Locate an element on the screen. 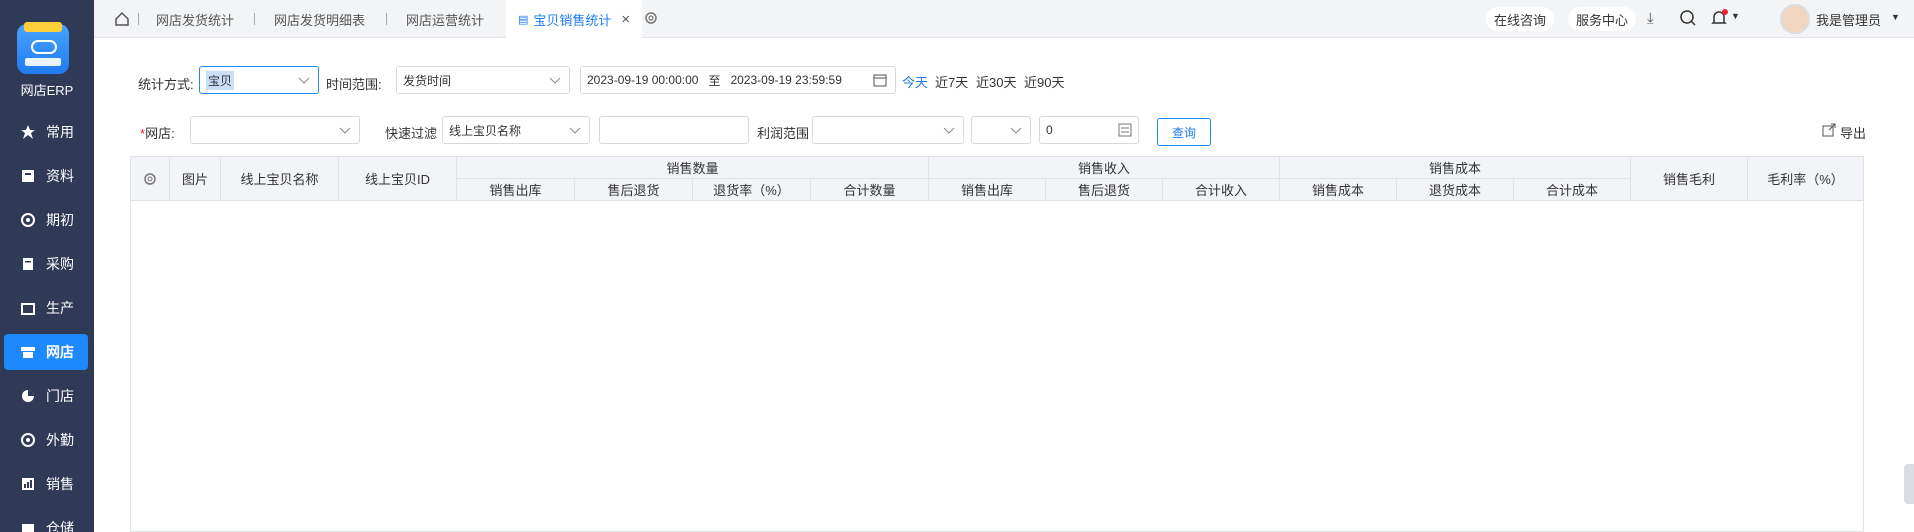 This screenshot has width=1914, height=532. col-income-return: 售后退货 is located at coordinates (1104, 190).